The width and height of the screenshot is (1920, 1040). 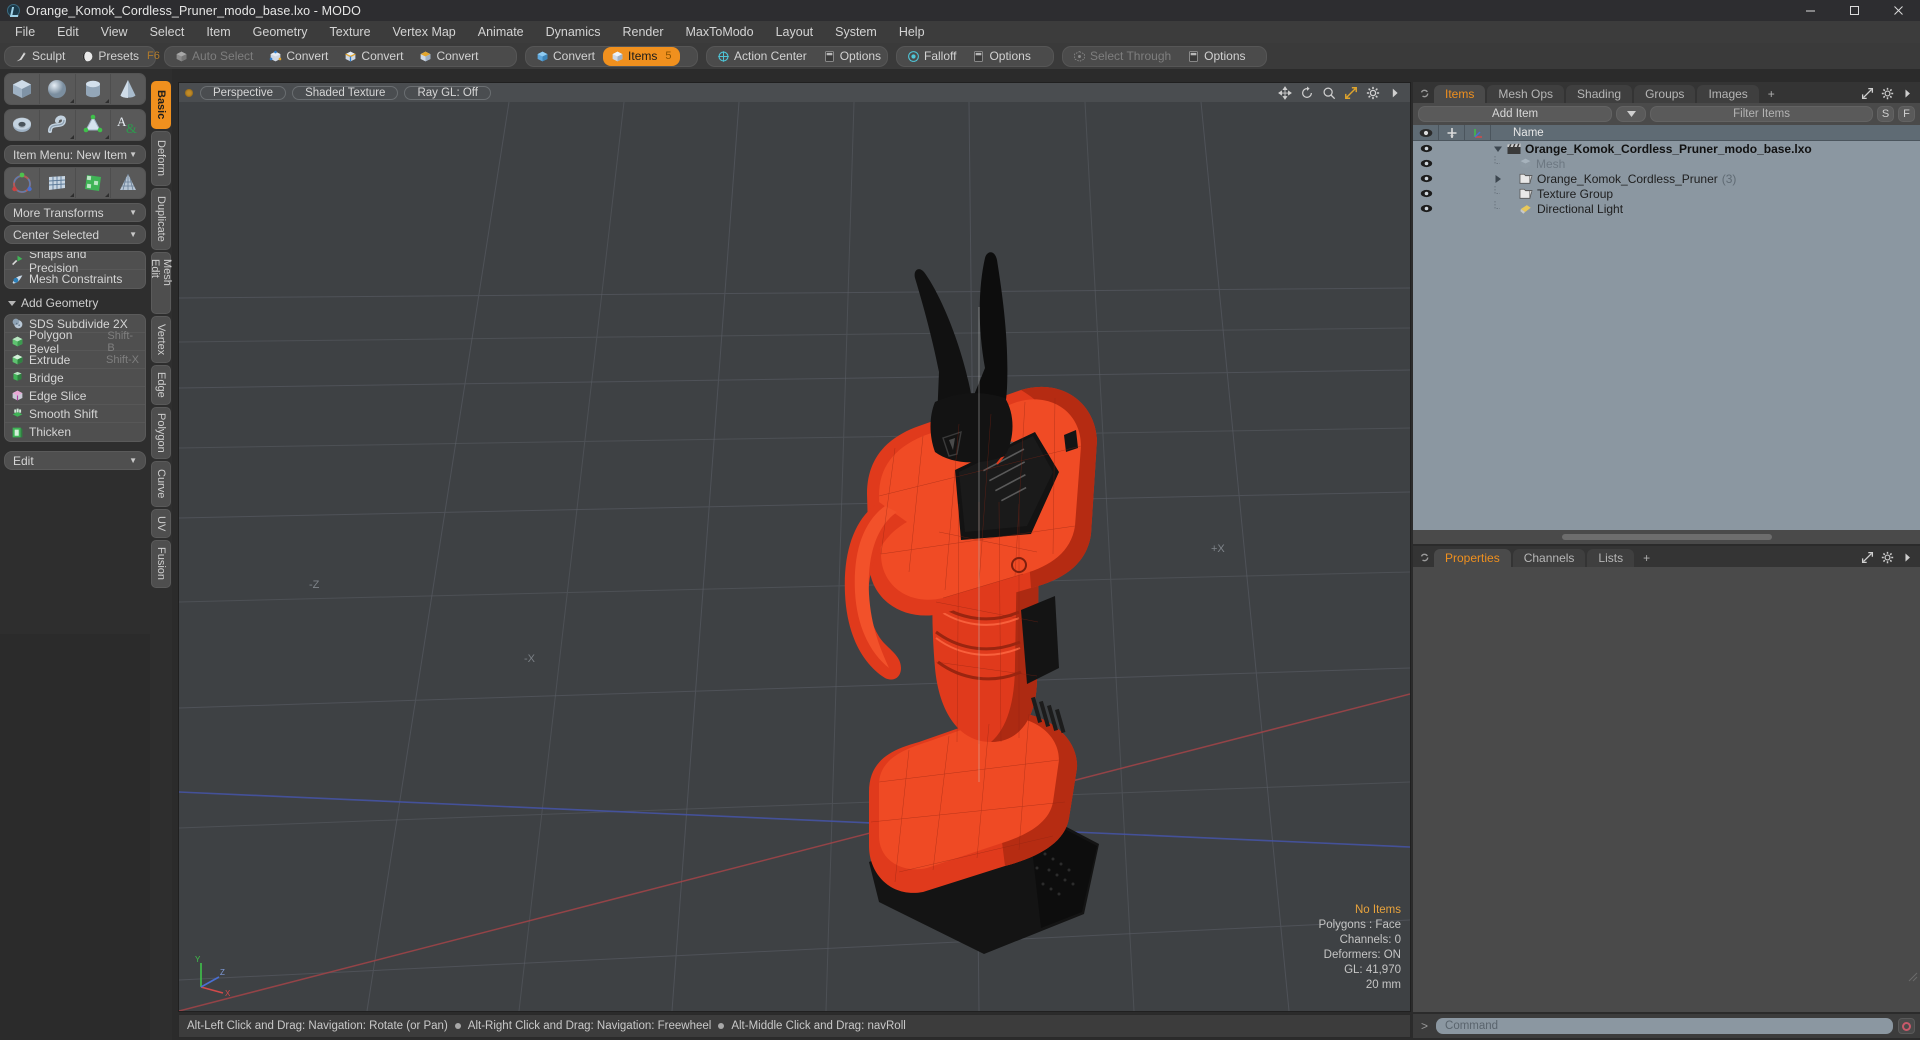 I want to click on table-row: Orange_Komok_Cordless_Pruner (3), so click(x=1666, y=178).